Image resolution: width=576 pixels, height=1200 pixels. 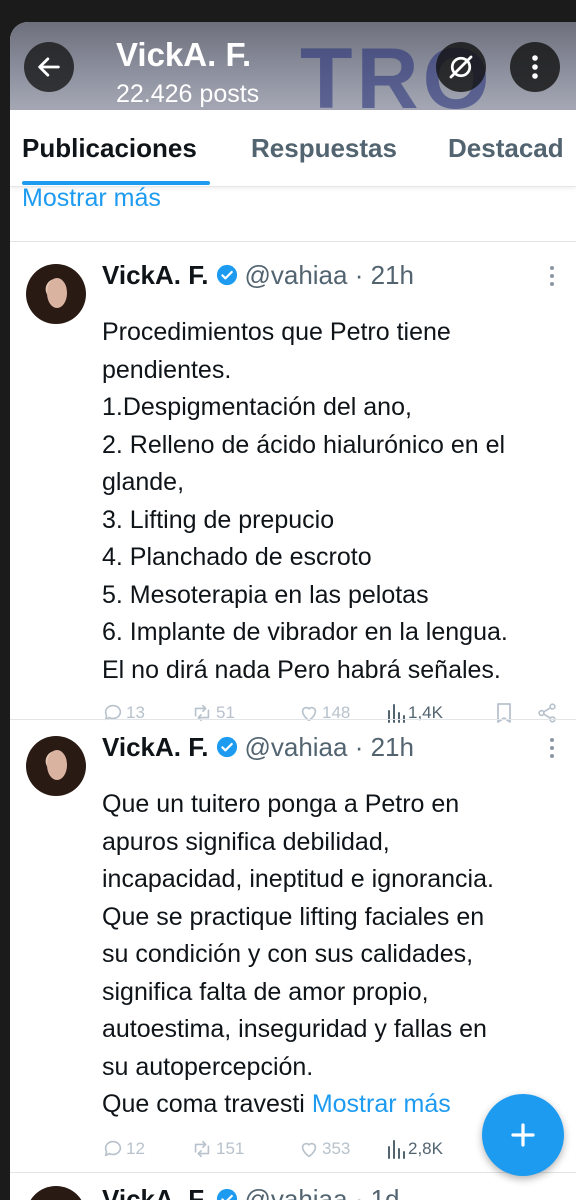 What do you see at coordinates (298, 879) in the screenshot?
I see `tweet-text-line: incapacidad, ineptitud e ignorancia.` at bounding box center [298, 879].